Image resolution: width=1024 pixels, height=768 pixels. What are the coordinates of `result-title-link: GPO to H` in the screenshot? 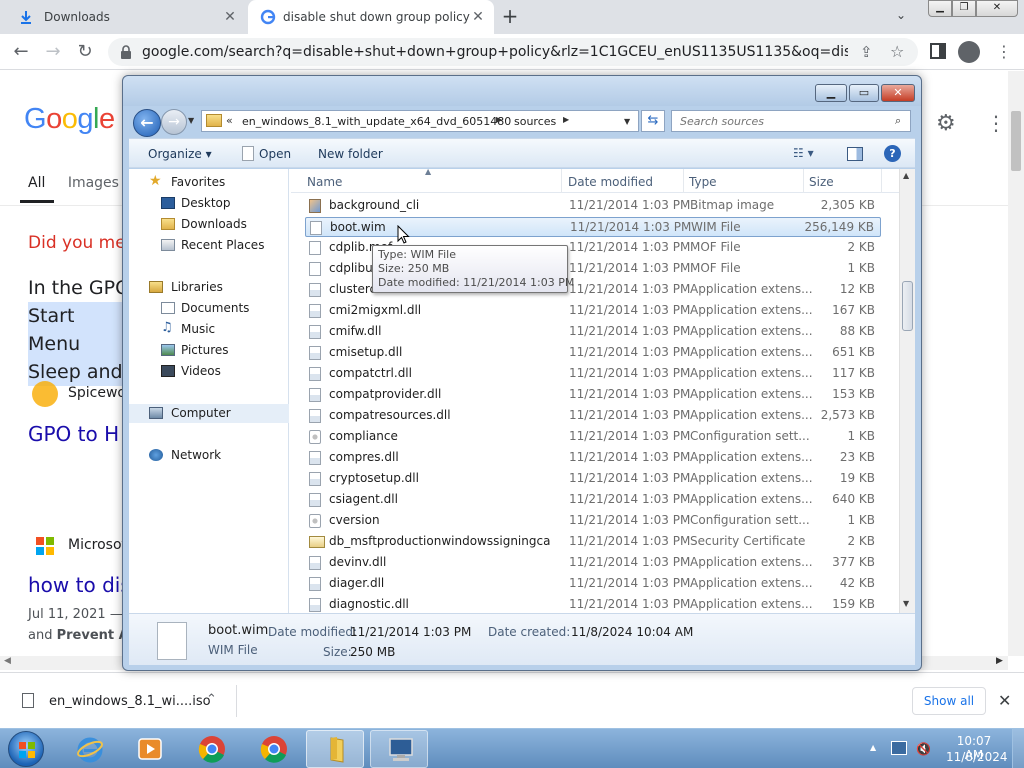 It's located at (73, 434).